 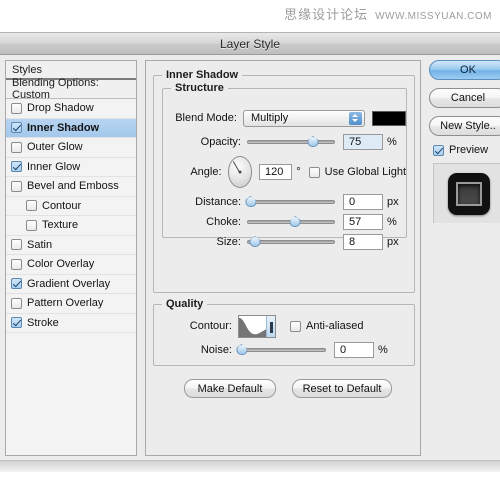 What do you see at coordinates (469, 150) in the screenshot?
I see `preview-label: Preview` at bounding box center [469, 150].